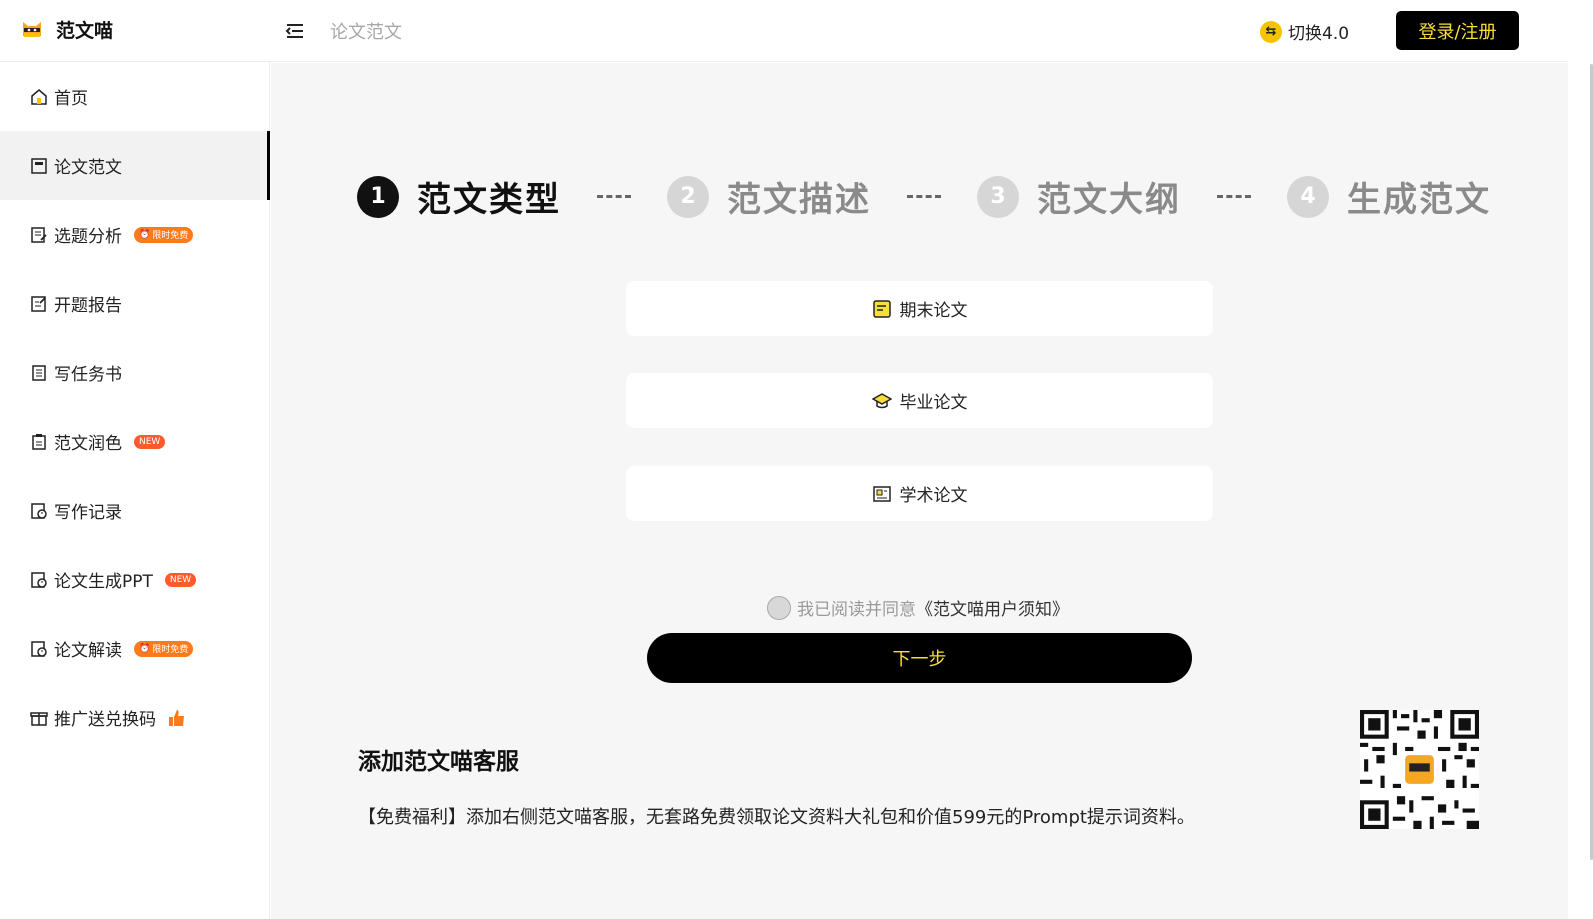 The image size is (1593, 919). What do you see at coordinates (88, 375) in the screenshot?
I see `sidebar-item-label: 写任务书` at bounding box center [88, 375].